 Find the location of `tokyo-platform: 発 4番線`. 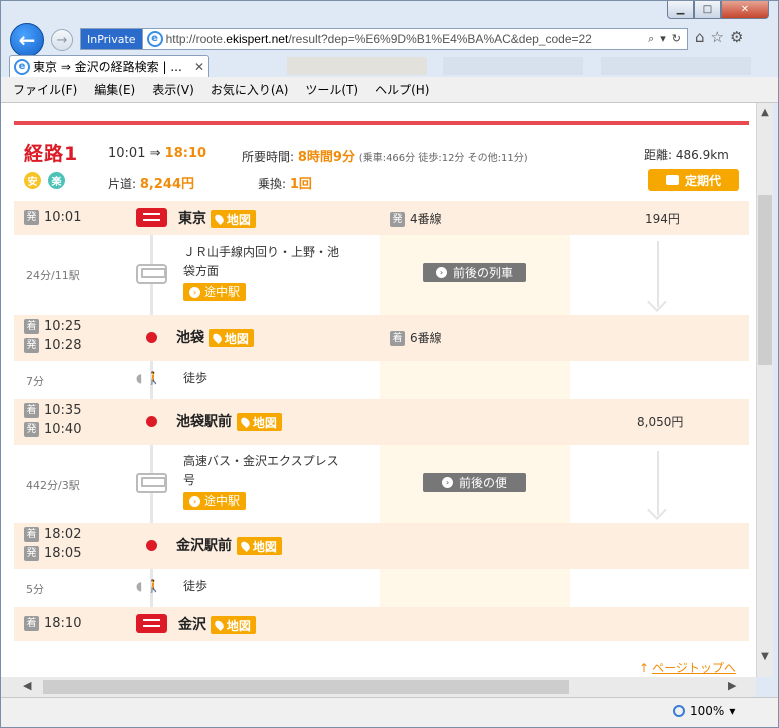

tokyo-platform: 発 4番線 is located at coordinates (416, 218).